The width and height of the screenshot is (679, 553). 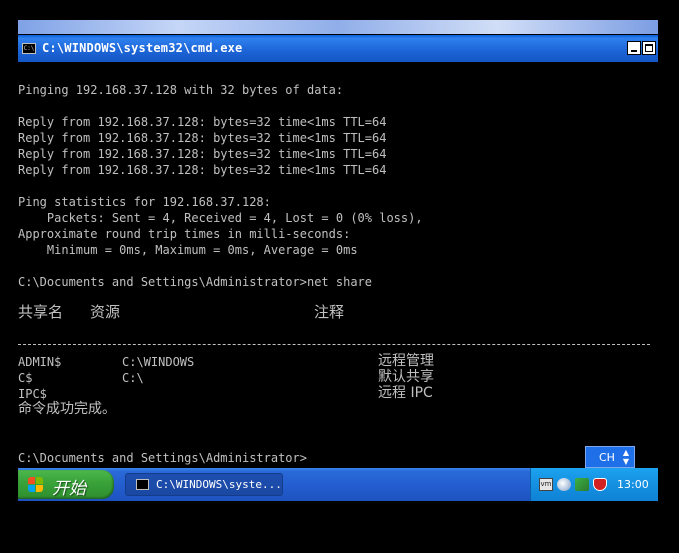 What do you see at coordinates (29, 48) in the screenshot?
I see `cmd-icon: C:\` at bounding box center [29, 48].